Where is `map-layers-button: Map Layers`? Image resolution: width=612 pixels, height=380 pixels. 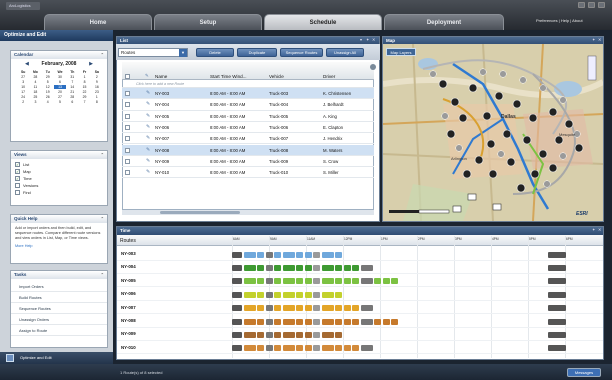
map-layers-button: Map Layers is located at coordinates (401, 52).